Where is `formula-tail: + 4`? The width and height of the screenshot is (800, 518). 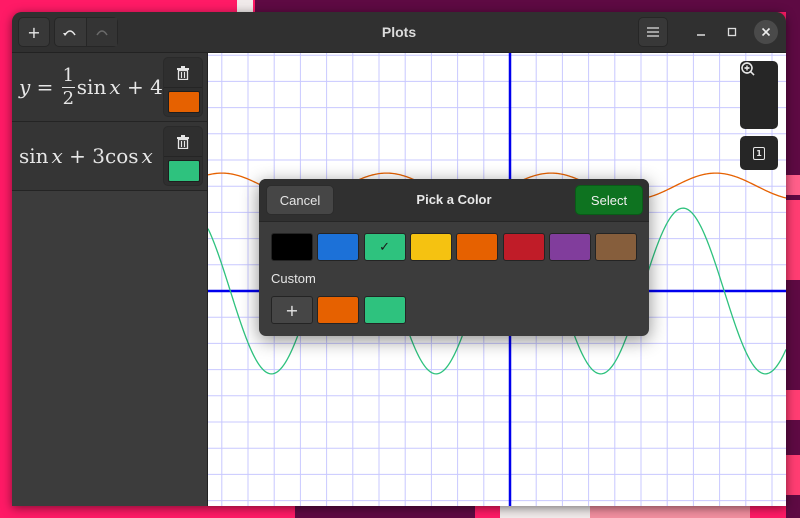 formula-tail: + 4 is located at coordinates (141, 87).